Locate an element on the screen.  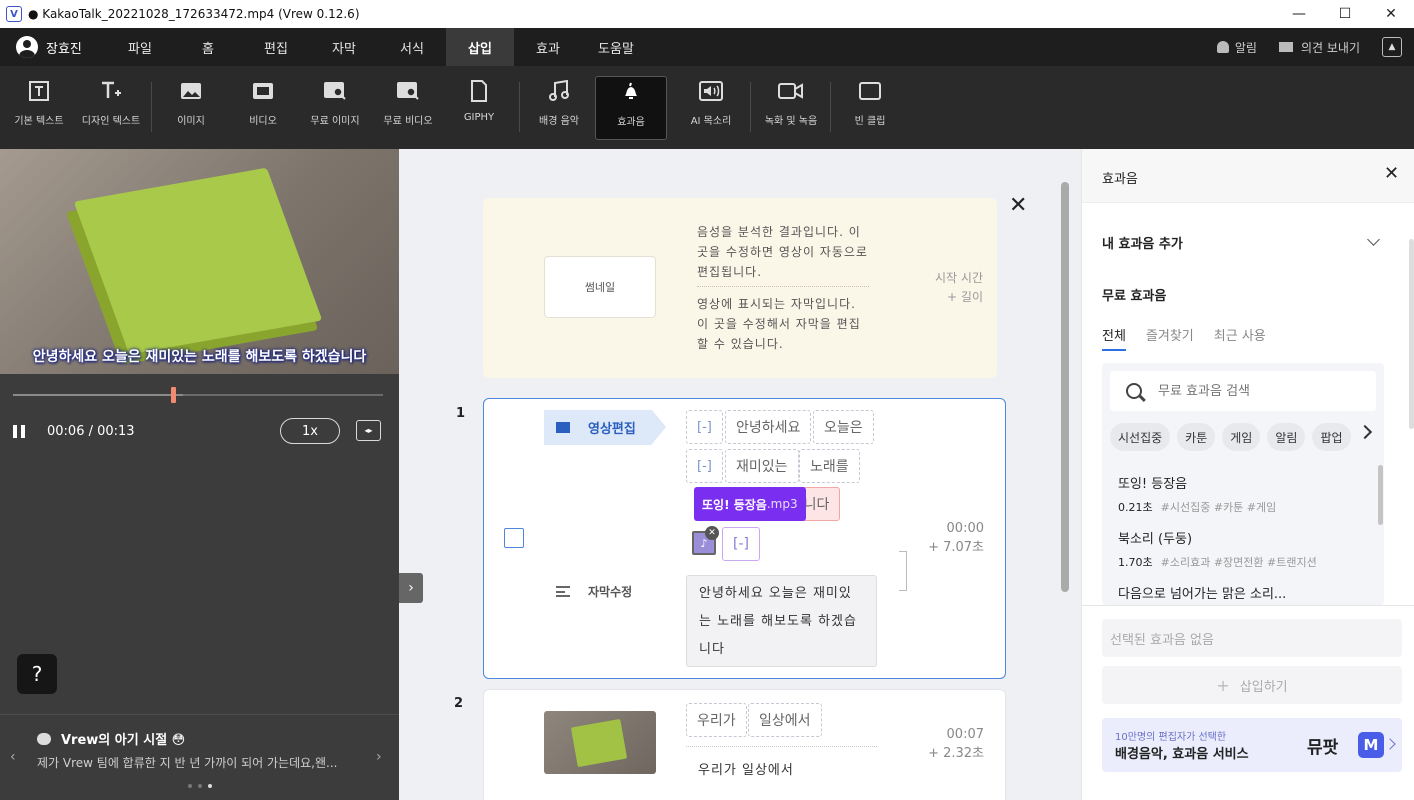
guide-start-label: 시작 시간 is located at coordinates (959, 278).